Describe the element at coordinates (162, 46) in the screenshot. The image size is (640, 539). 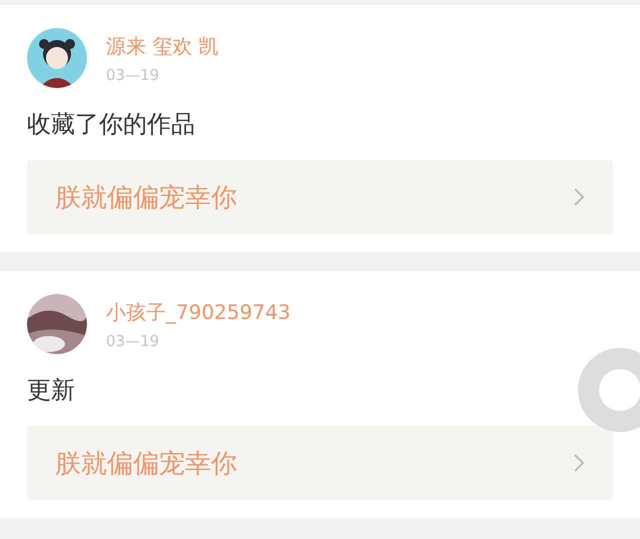
I see `user-name: 源来 玺欢 凯` at that location.